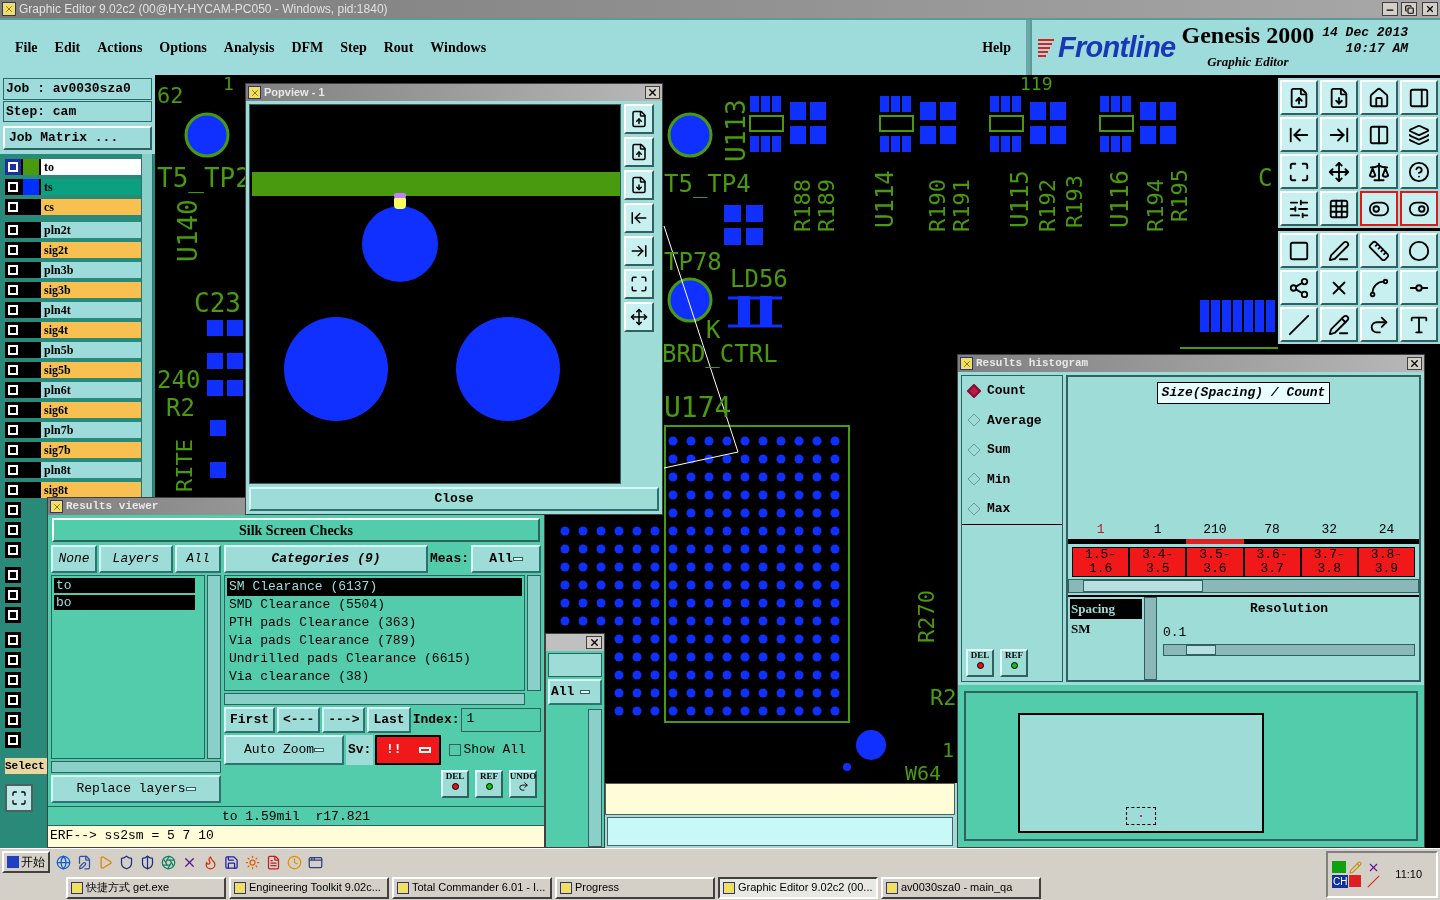  Describe the element at coordinates (999, 450) in the screenshot. I see `mode-label: Sum` at that location.